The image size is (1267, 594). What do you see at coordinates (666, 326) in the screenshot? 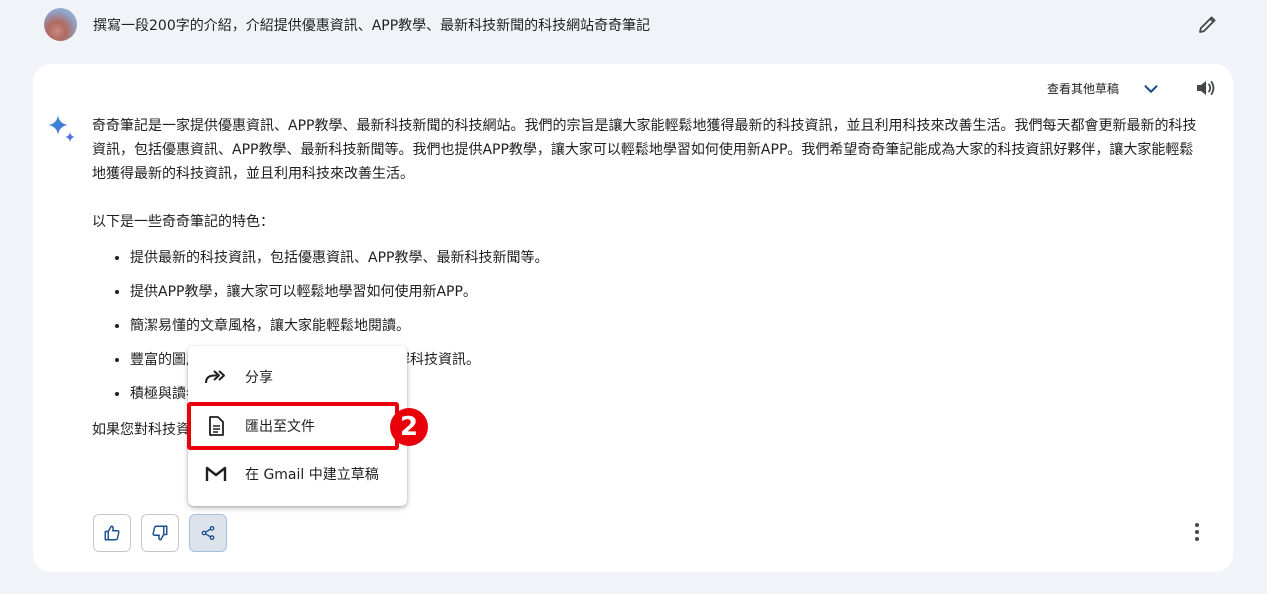
I see `list-item: 簡潔易懂的文章風格，讓大家能輕鬆地閱讀。` at bounding box center [666, 326].